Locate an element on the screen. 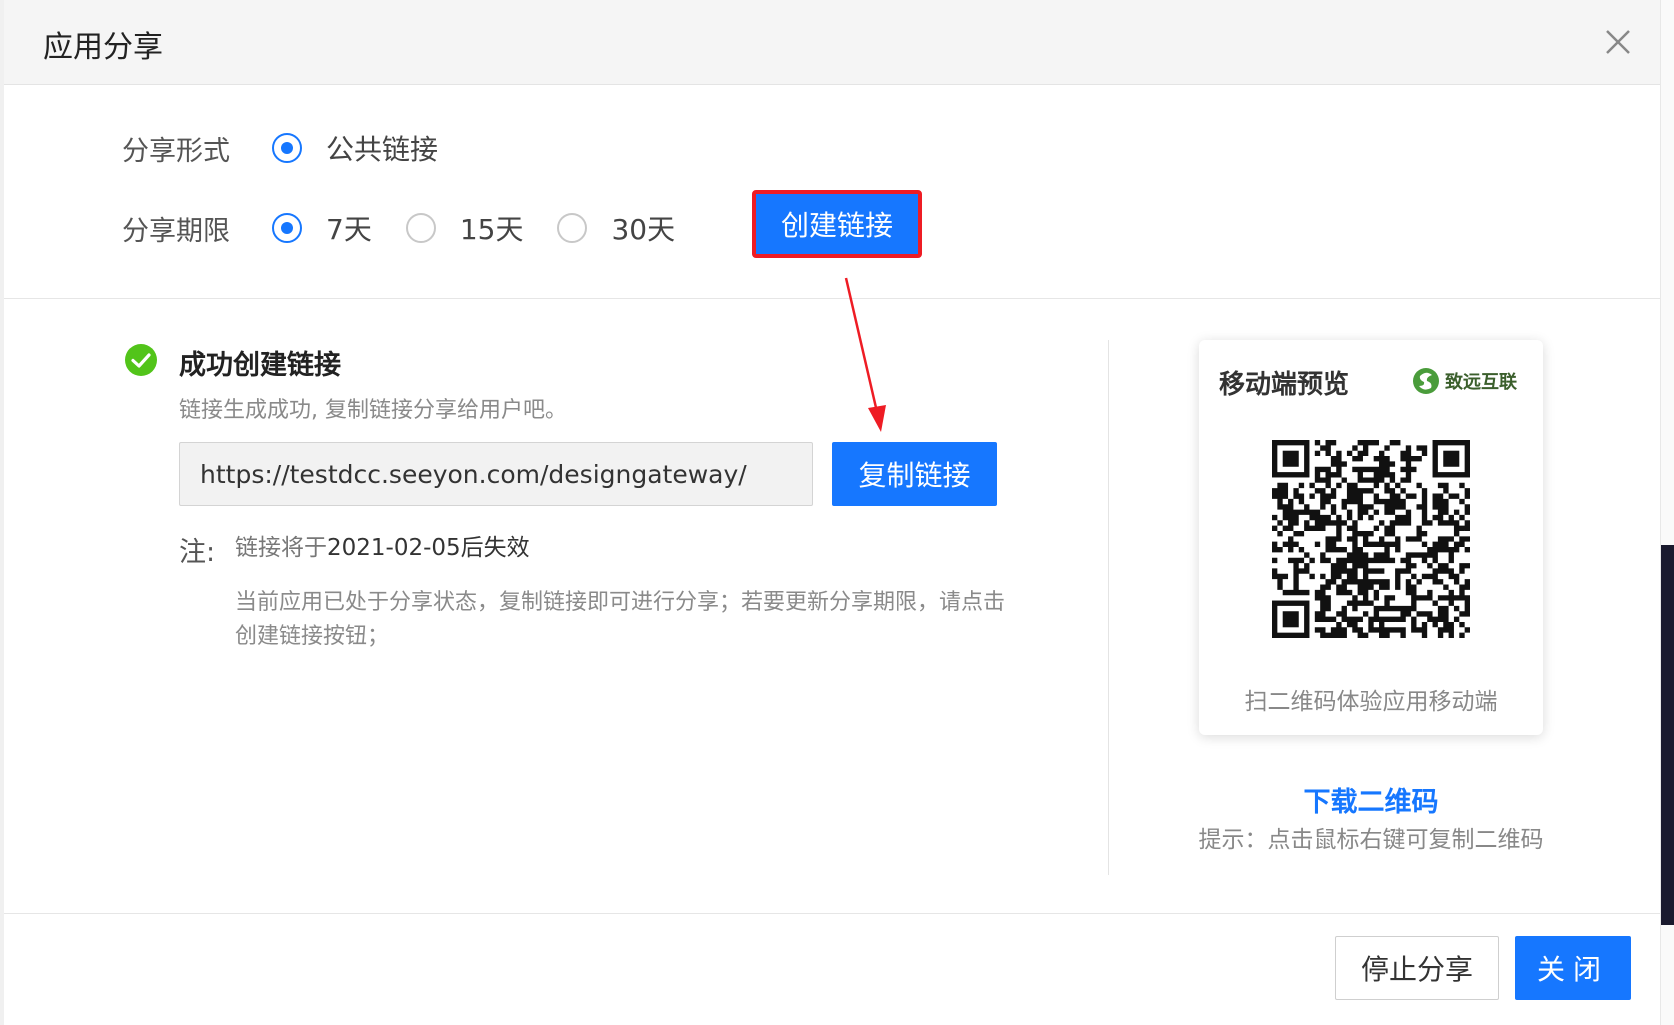  share-form-row: 分享形式 公共链接 is located at coordinates (297, 148).